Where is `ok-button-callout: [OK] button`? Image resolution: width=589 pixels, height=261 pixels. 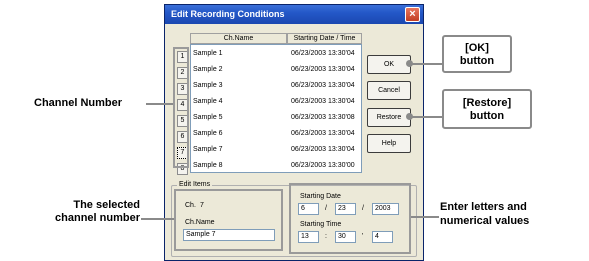
ok-button-callout: [OK] button is located at coordinates (477, 54).